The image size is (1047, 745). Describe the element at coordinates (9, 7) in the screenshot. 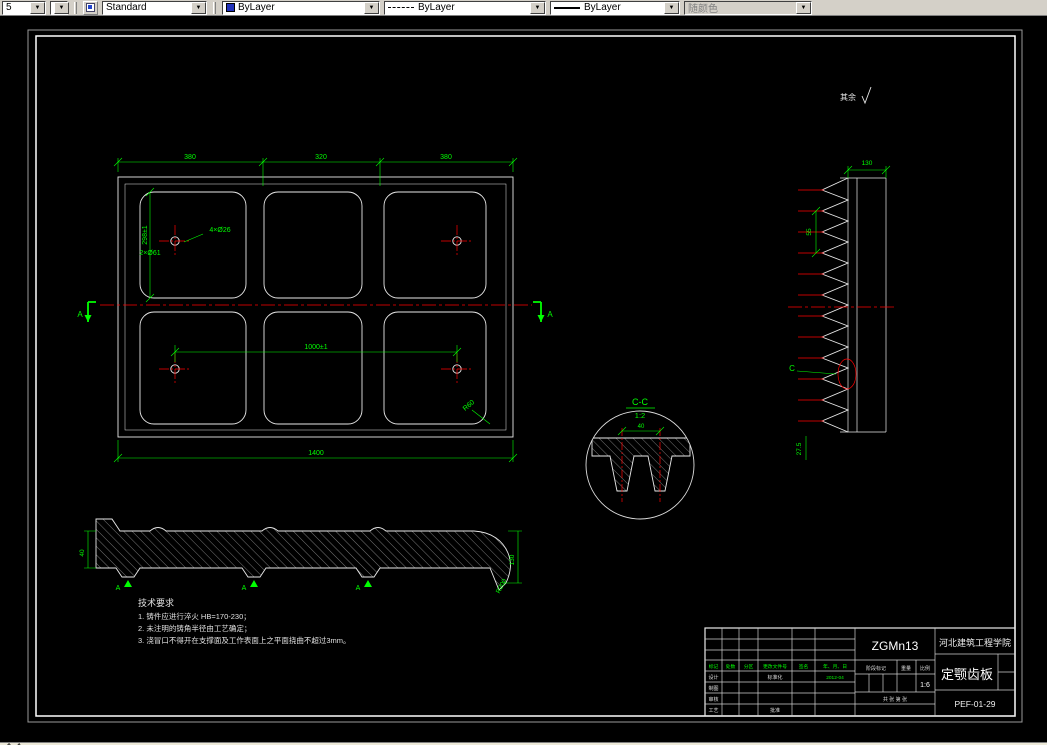

I see `layer-combo-value: 5` at that location.